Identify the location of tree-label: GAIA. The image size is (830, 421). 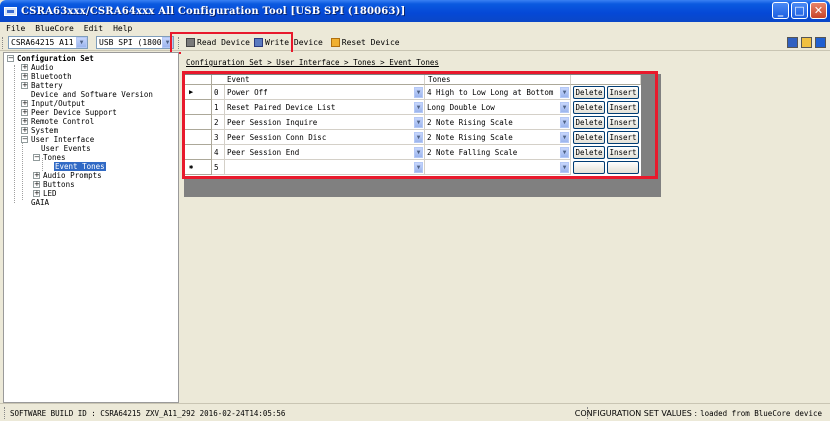
(40, 202).